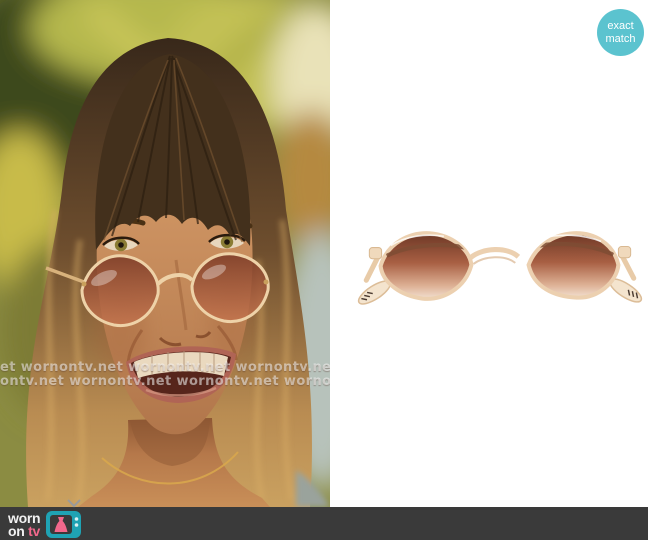 Image resolution: width=648 pixels, height=540 pixels. I want to click on logo-word-tv: tv, so click(34, 531).